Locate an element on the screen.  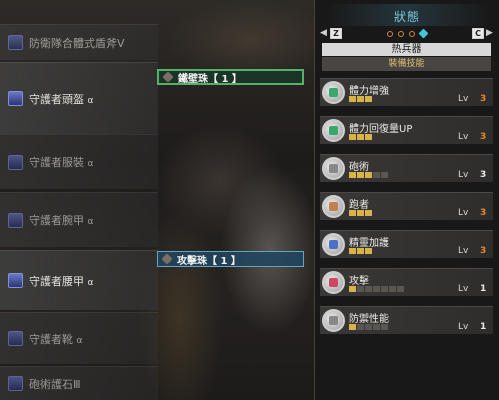
skill-name: 精靈加護 is located at coordinates (369, 243).